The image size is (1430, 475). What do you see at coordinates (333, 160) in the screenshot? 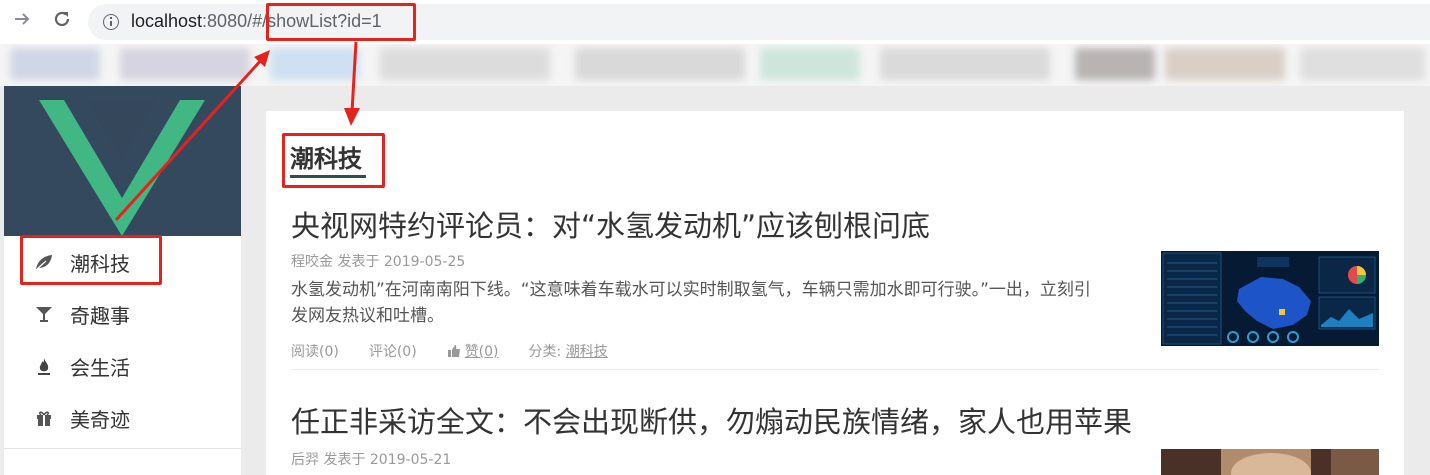
I see `annotation-box-title` at bounding box center [333, 160].